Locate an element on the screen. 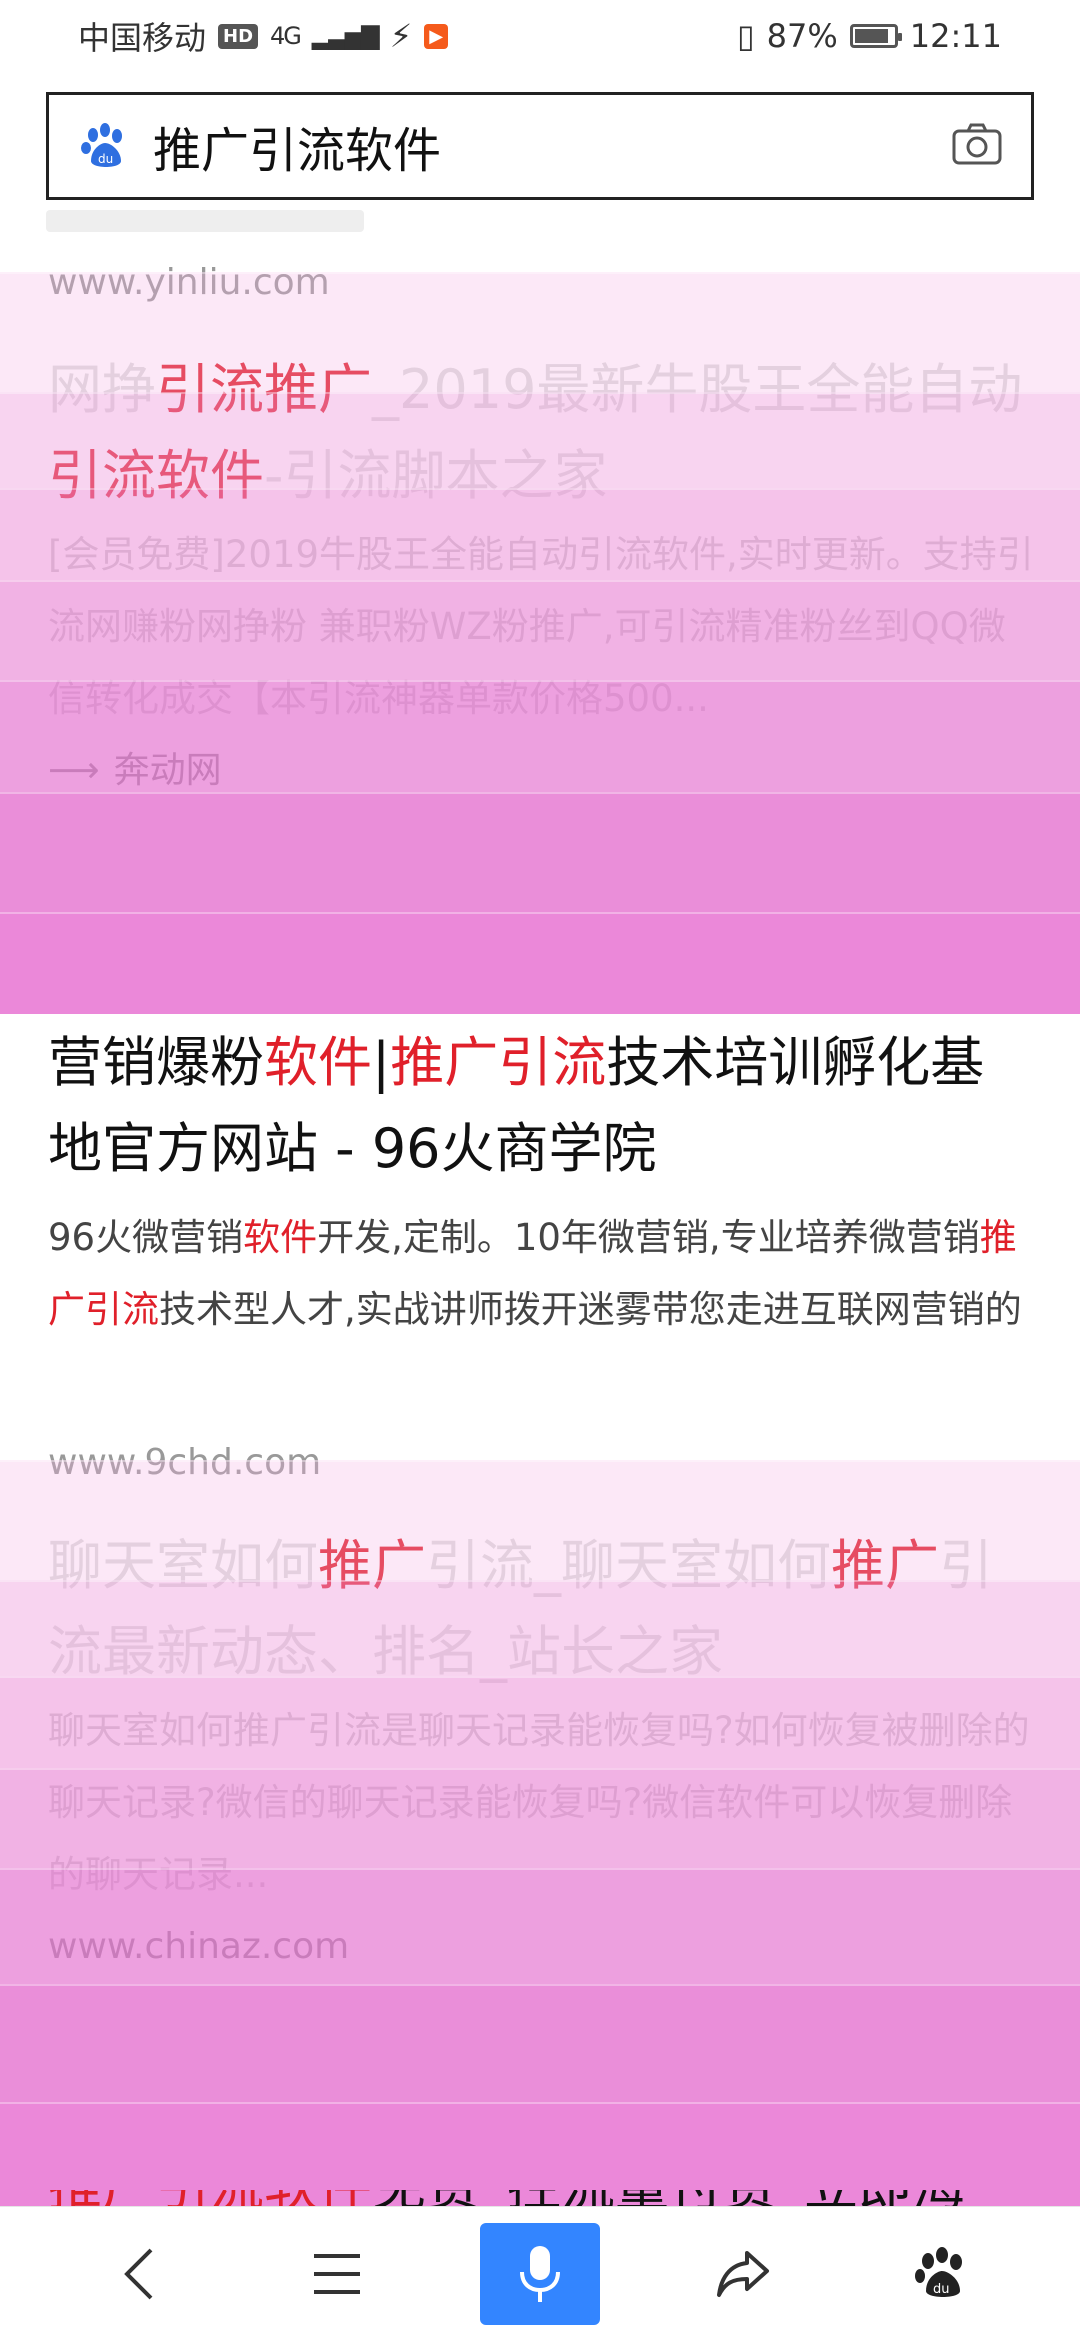 This screenshot has width=1080, height=2340. status-right: ▯ 87% 12:11 is located at coordinates (869, 36).